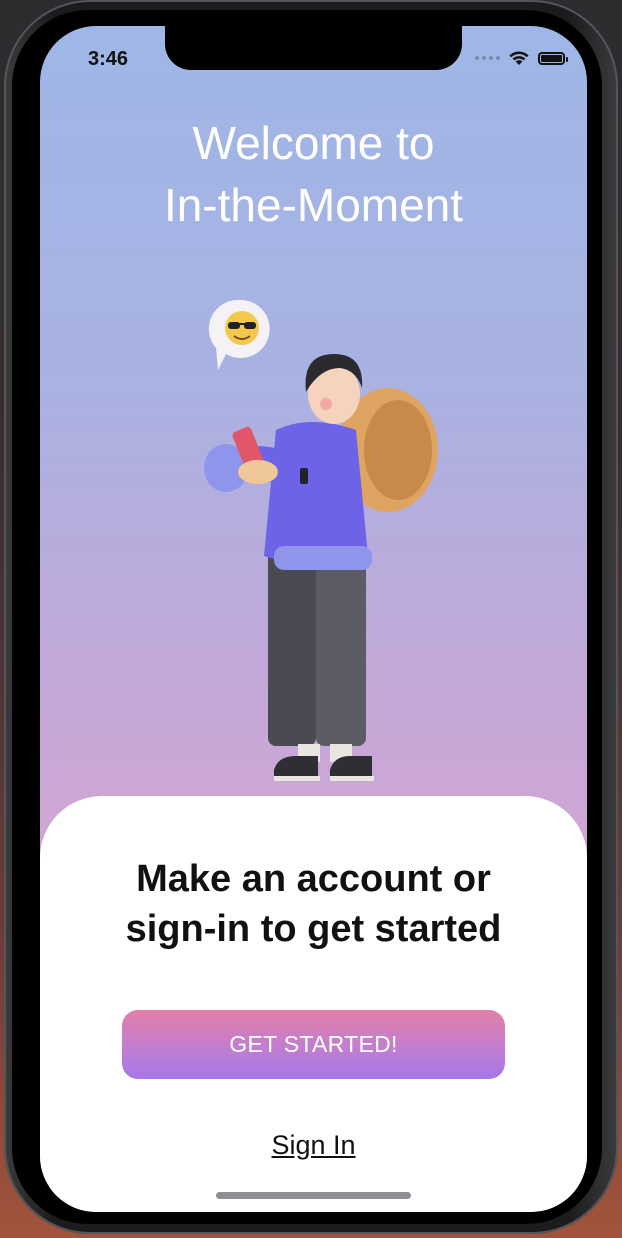  Describe the element at coordinates (313, 879) in the screenshot. I see `card-heading-line1: Make an account or` at that location.